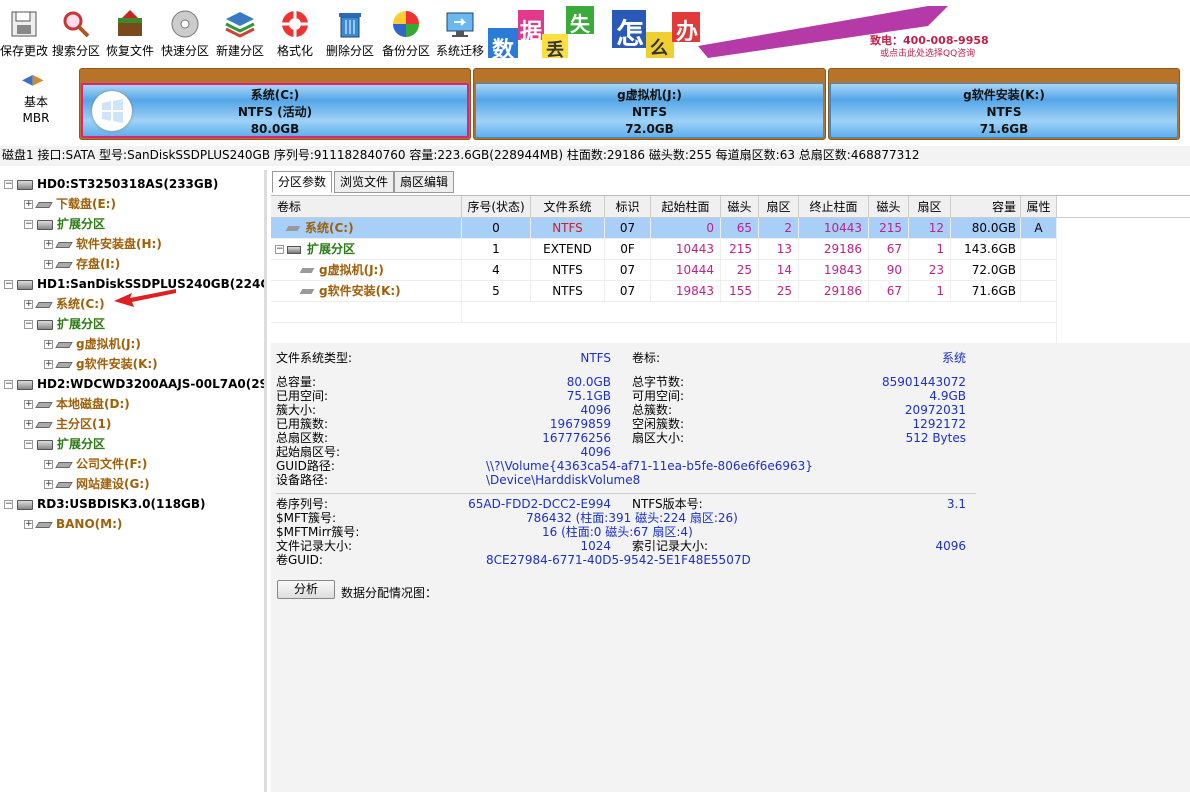 The width and height of the screenshot is (1190, 792). I want to click on table-row-0-label: 系统(C:), so click(366, 228).